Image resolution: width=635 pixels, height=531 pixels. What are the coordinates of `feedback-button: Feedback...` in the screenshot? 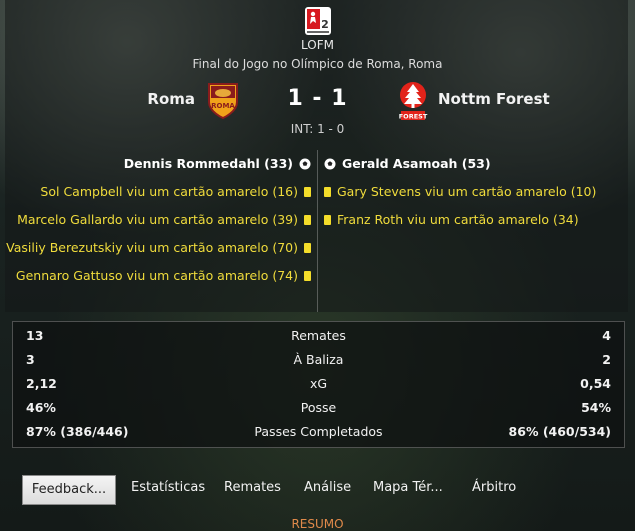 It's located at (69, 490).